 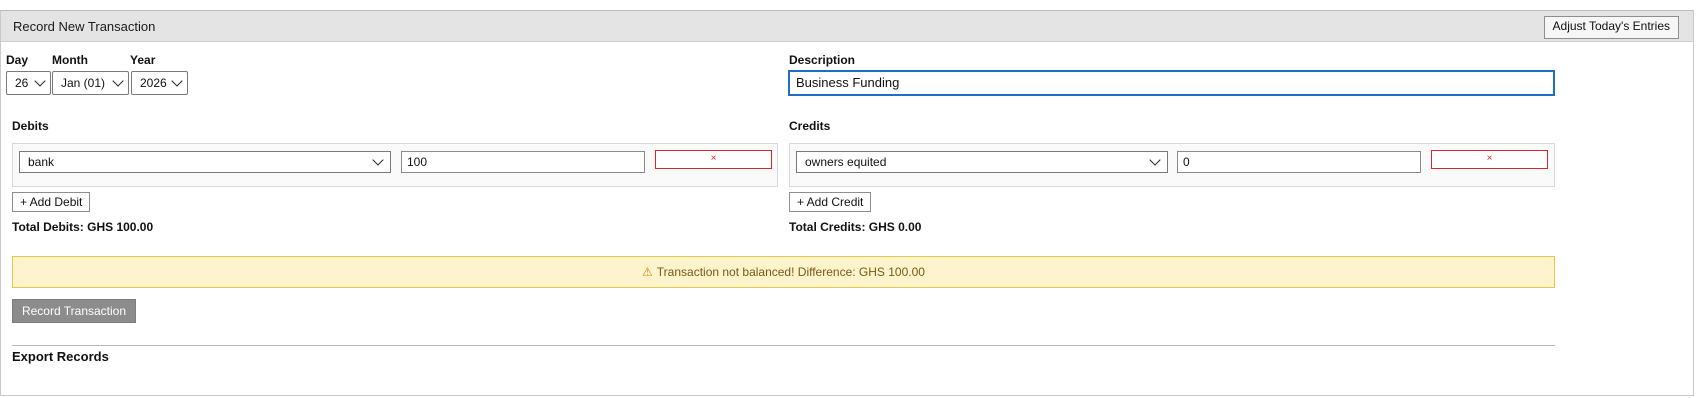 What do you see at coordinates (83, 83) in the screenshot?
I see `month-select-value: Jan (01)` at bounding box center [83, 83].